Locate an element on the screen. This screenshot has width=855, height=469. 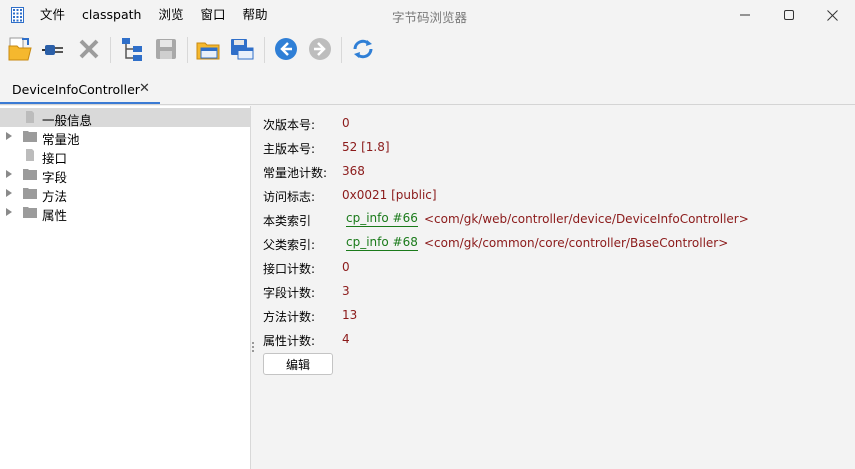
this-class-label: 本类索引 is located at coordinates (287, 221).